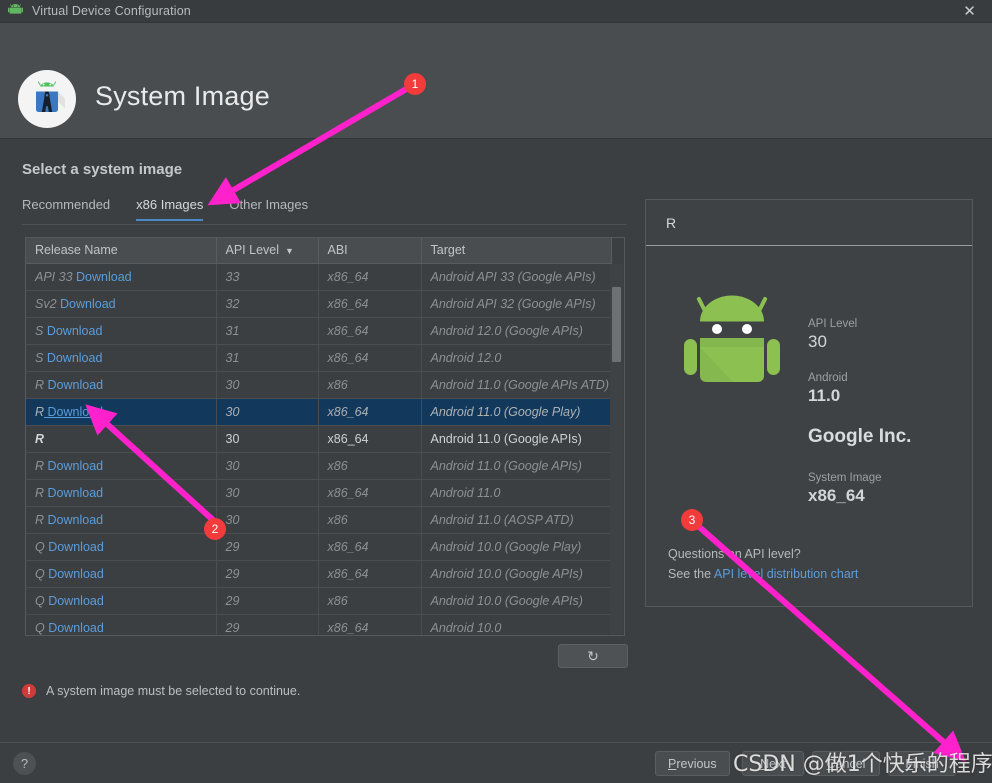 The image size is (992, 783). I want to click on release-name-text: Sv2, so click(46, 303).